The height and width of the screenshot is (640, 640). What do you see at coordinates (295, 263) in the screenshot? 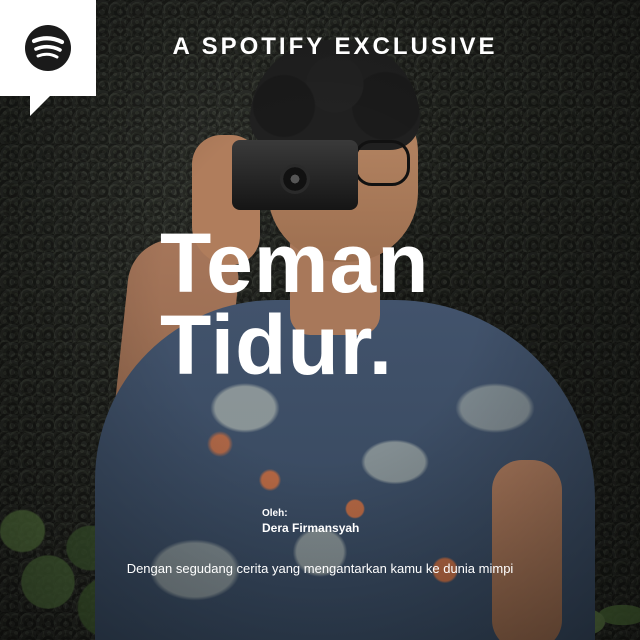
I see `show-title-line-1: Teman` at bounding box center [295, 263].